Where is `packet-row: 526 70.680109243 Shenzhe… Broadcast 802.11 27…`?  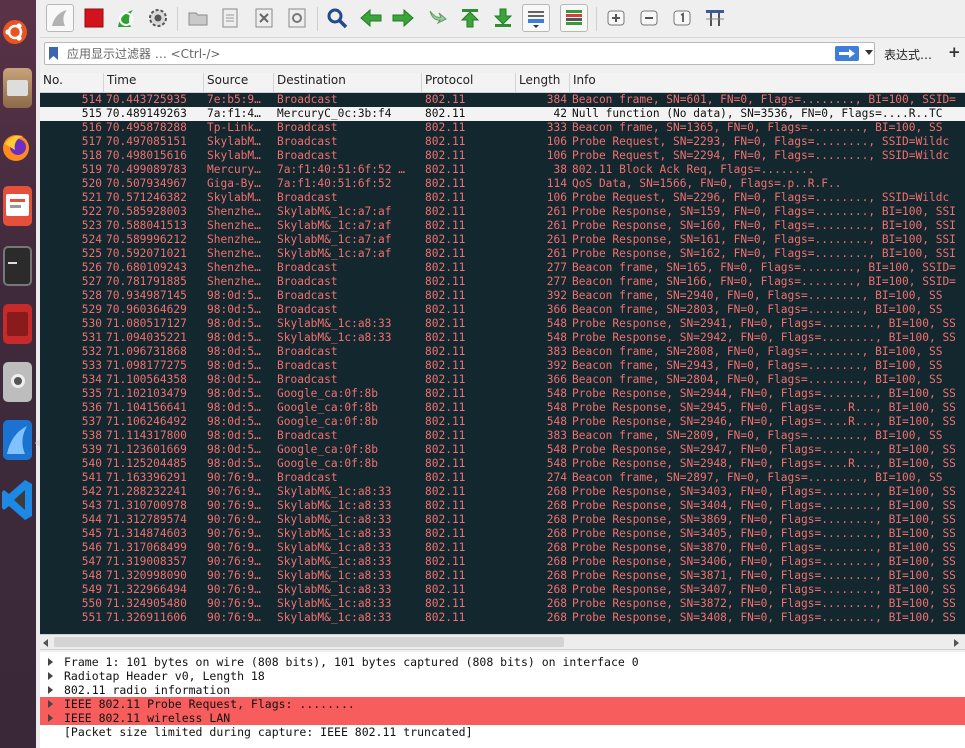 packet-row: 526 70.680109243 Shenzhe… Broadcast 802.11 27… is located at coordinates (502, 268).